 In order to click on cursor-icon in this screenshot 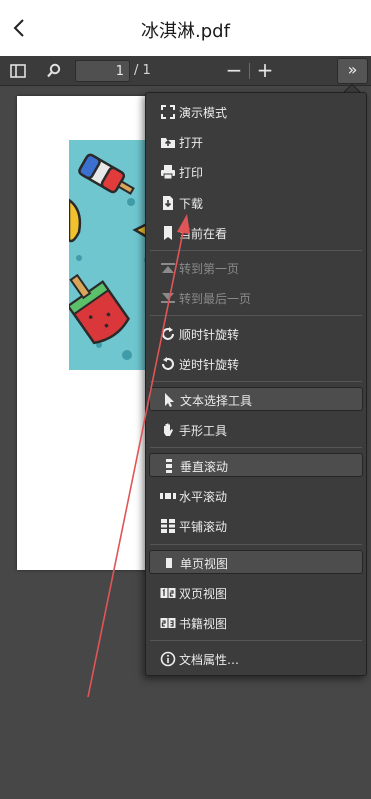, I will do `click(169, 400)`.